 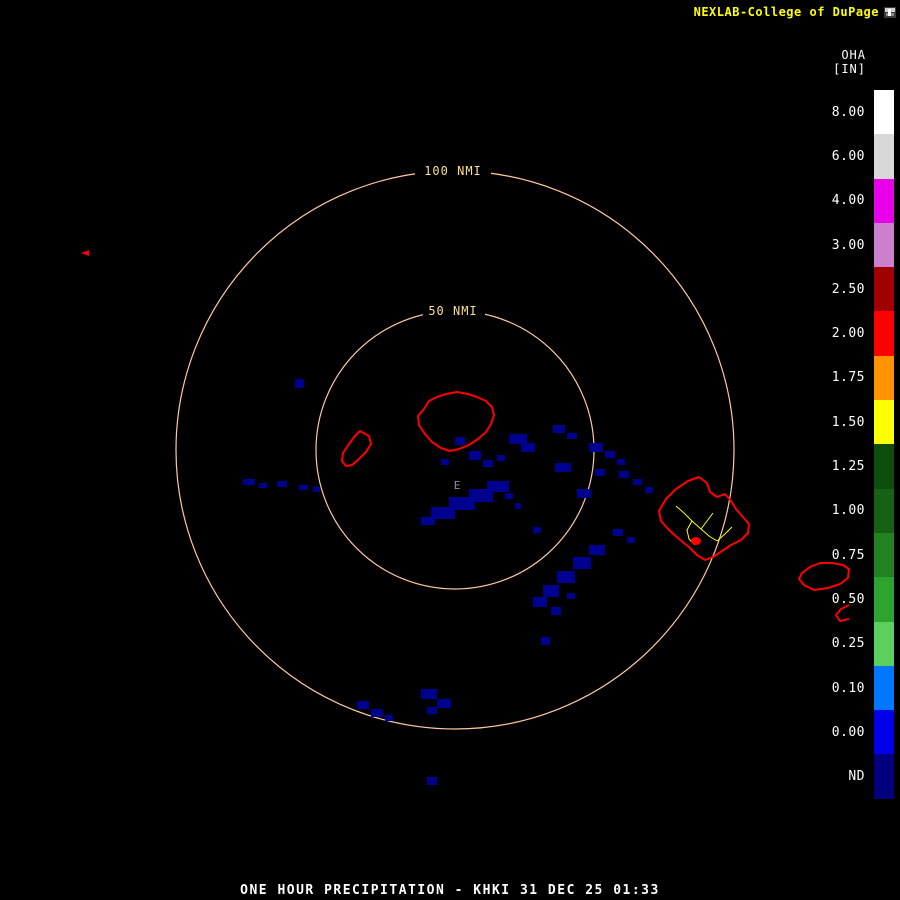 What do you see at coordinates (848, 732) in the screenshot?
I see `legend-value-label: 0.00` at bounding box center [848, 732].